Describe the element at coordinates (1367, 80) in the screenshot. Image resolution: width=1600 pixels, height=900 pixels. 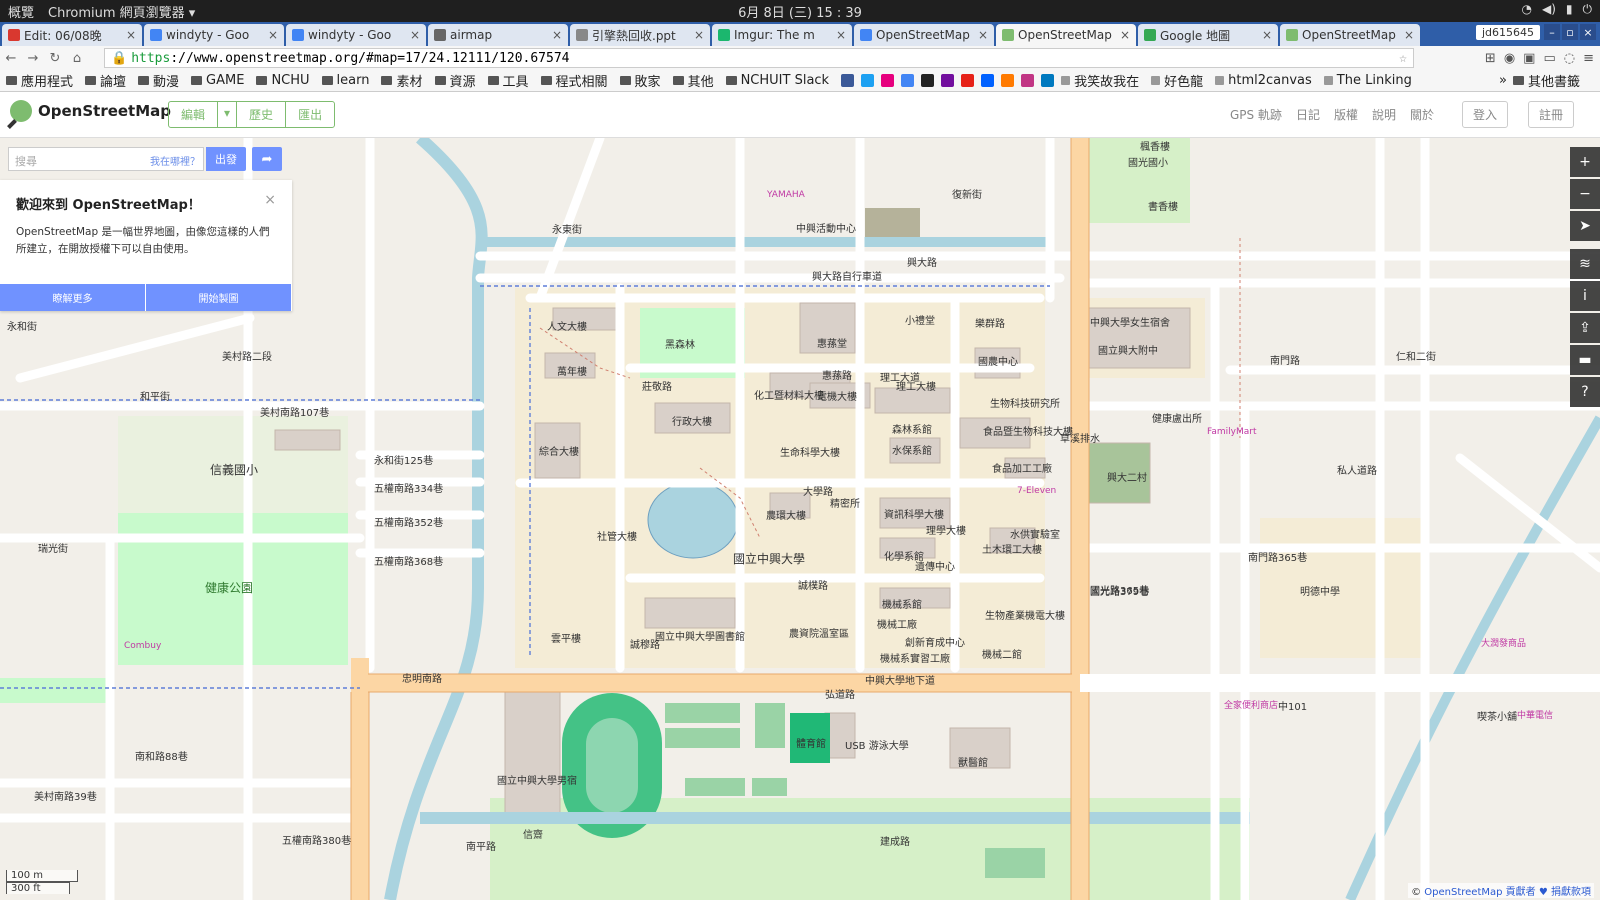
I see `bookmark-link: The Linking` at that location.